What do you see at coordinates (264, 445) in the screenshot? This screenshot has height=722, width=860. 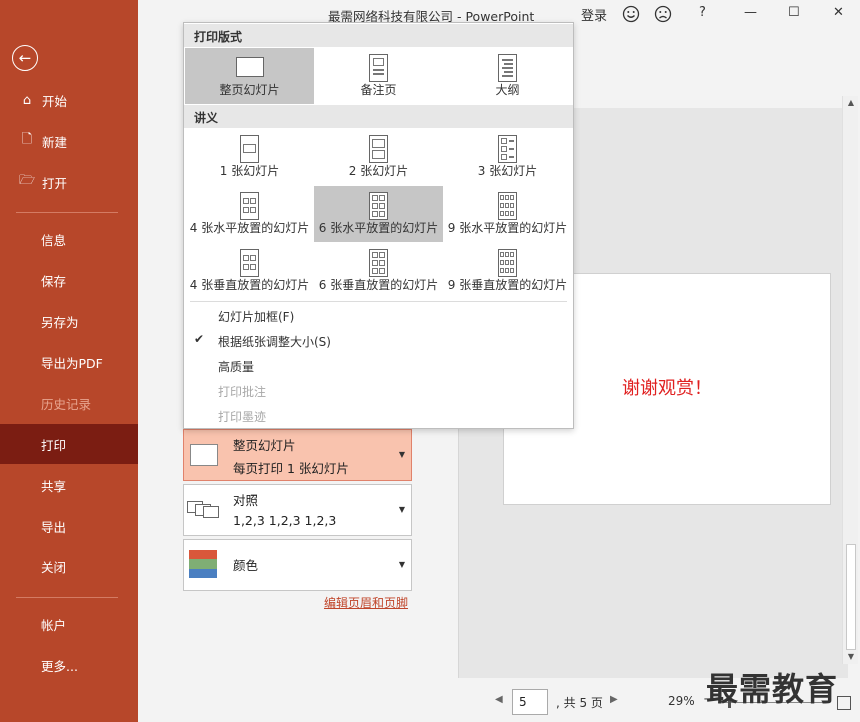 I see `setting-title: 整页幻灯片` at bounding box center [264, 445].